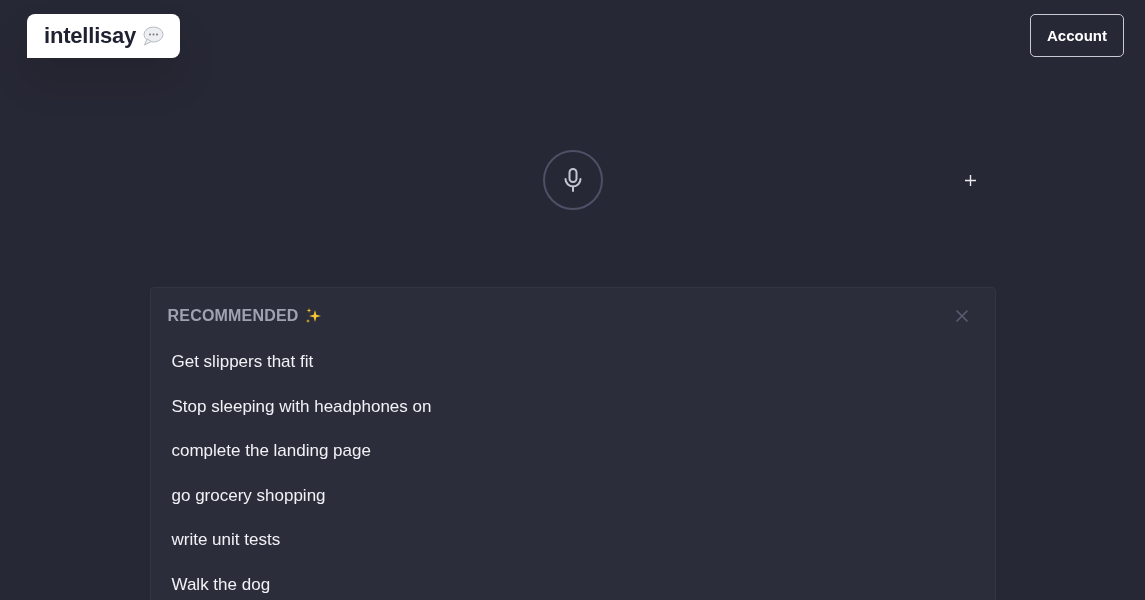 Image resolution: width=1145 pixels, height=600 pixels. What do you see at coordinates (221, 581) in the screenshot?
I see `recommendation-item: Walk the dog` at bounding box center [221, 581].